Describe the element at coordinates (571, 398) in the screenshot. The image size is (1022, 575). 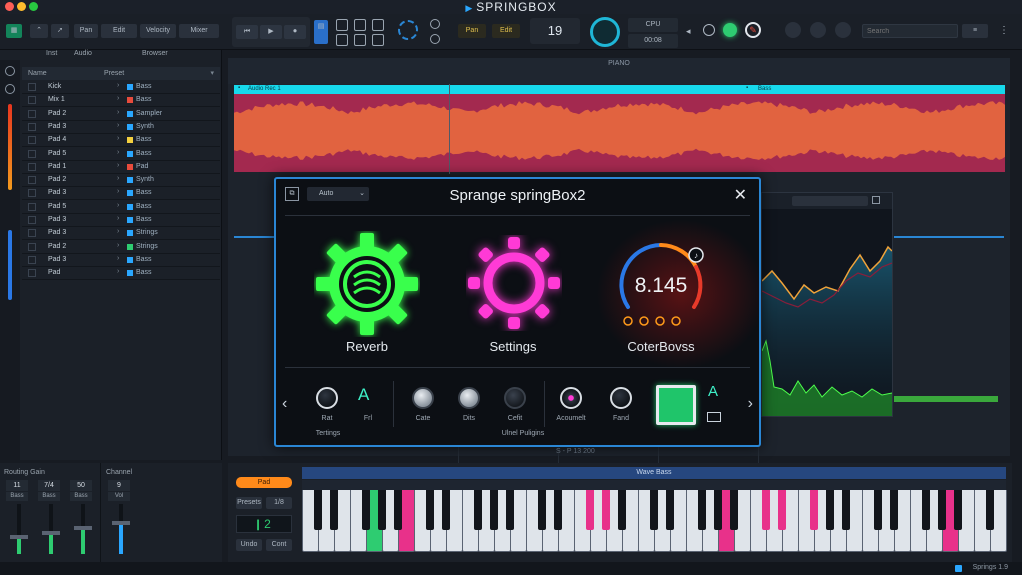
I see `acoumelt-knob` at that location.